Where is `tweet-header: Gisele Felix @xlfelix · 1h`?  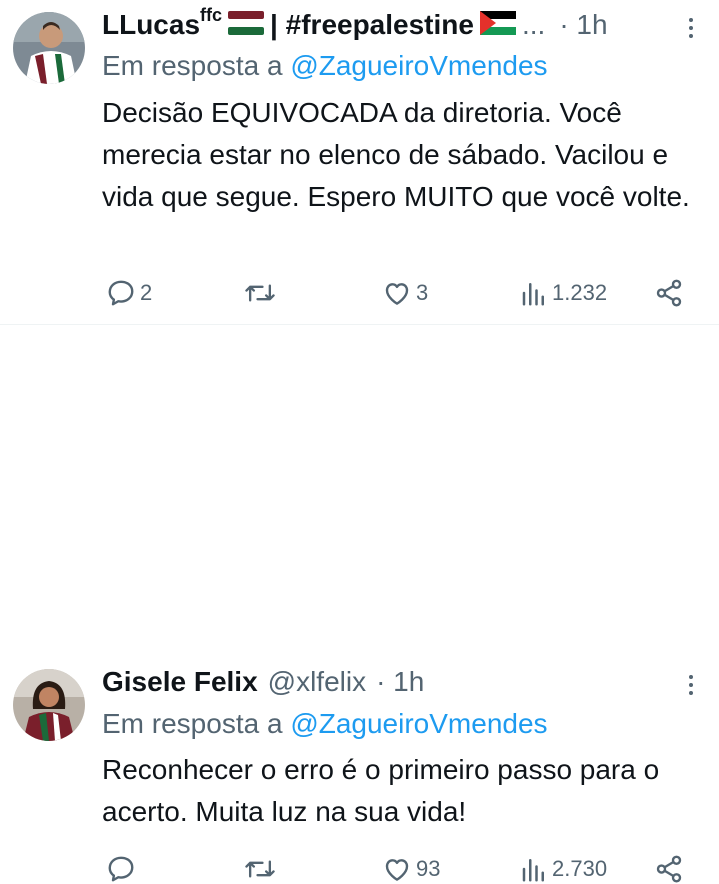
tweet-header: Gisele Felix @xlfelix · 1h is located at coordinates (263, 682).